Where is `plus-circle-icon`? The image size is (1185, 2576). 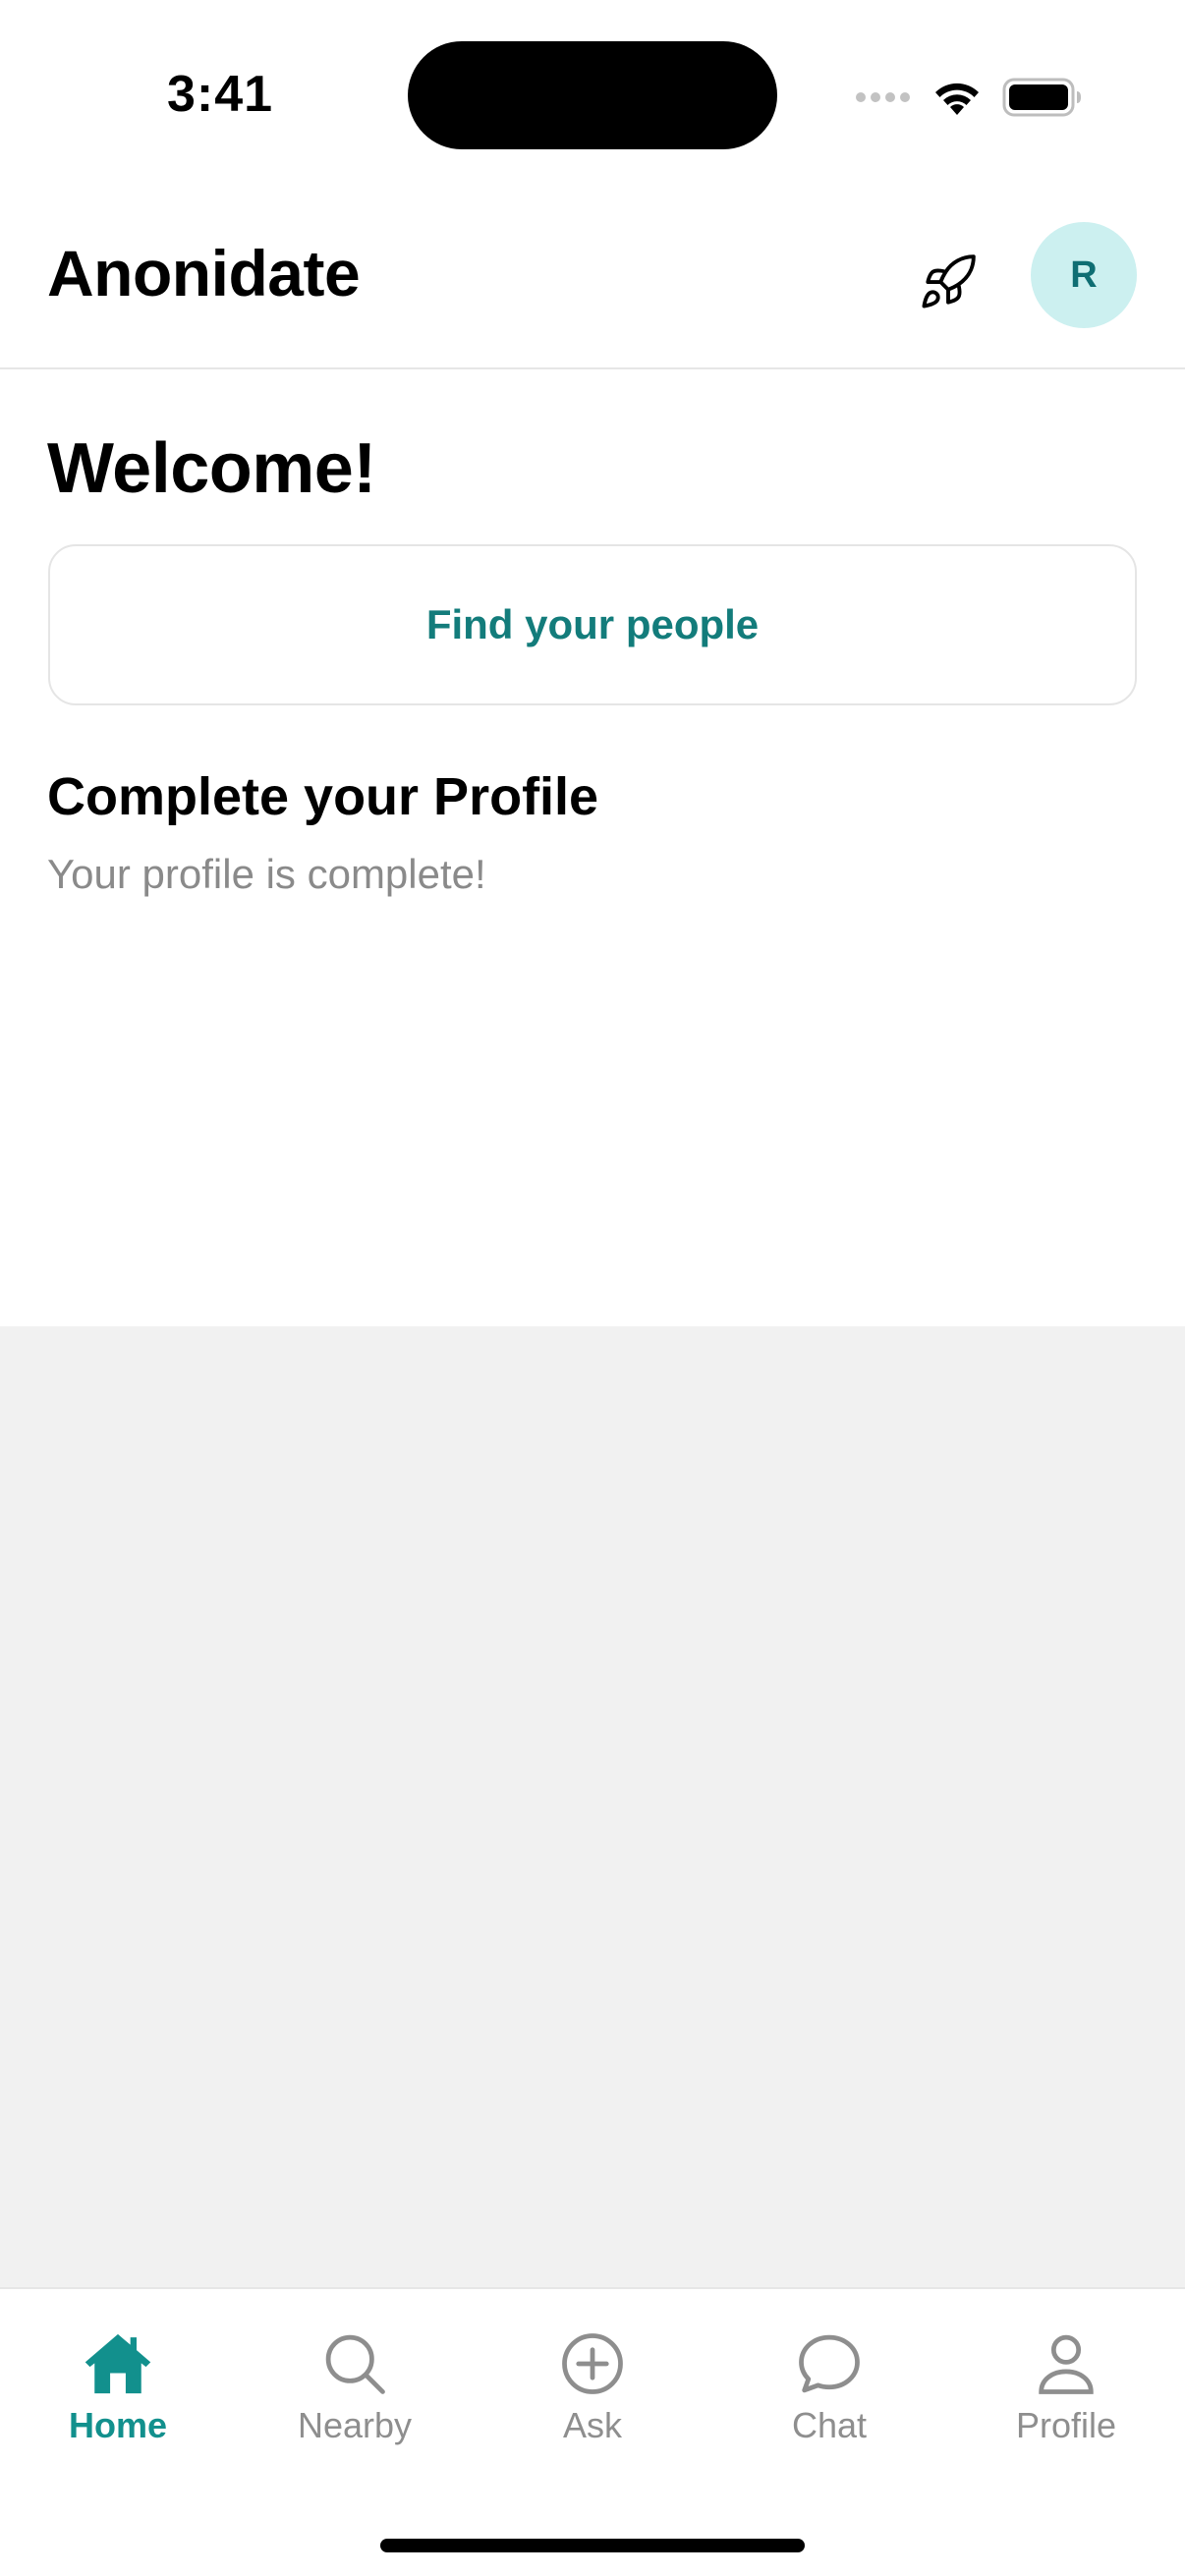
plus-circle-icon is located at coordinates (592, 2363).